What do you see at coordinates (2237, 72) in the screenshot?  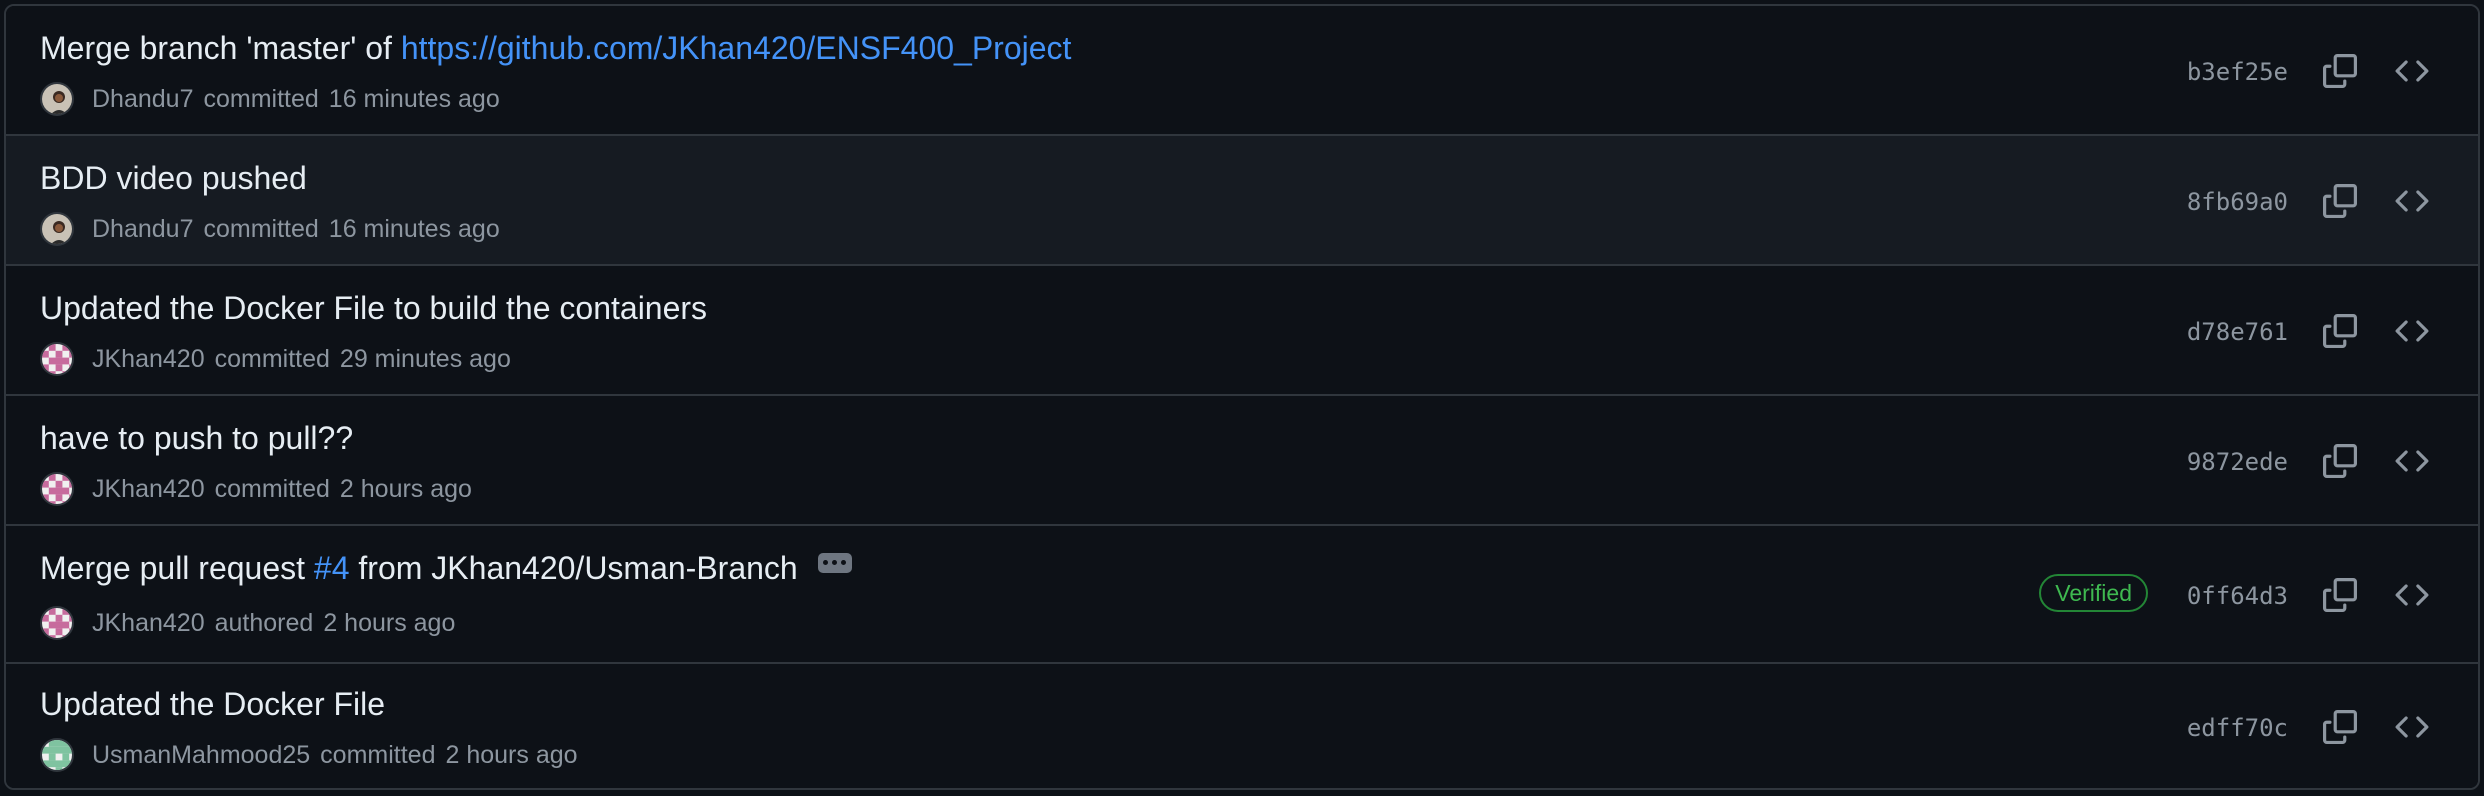 I see `commit-sha-link: b3ef25e` at bounding box center [2237, 72].